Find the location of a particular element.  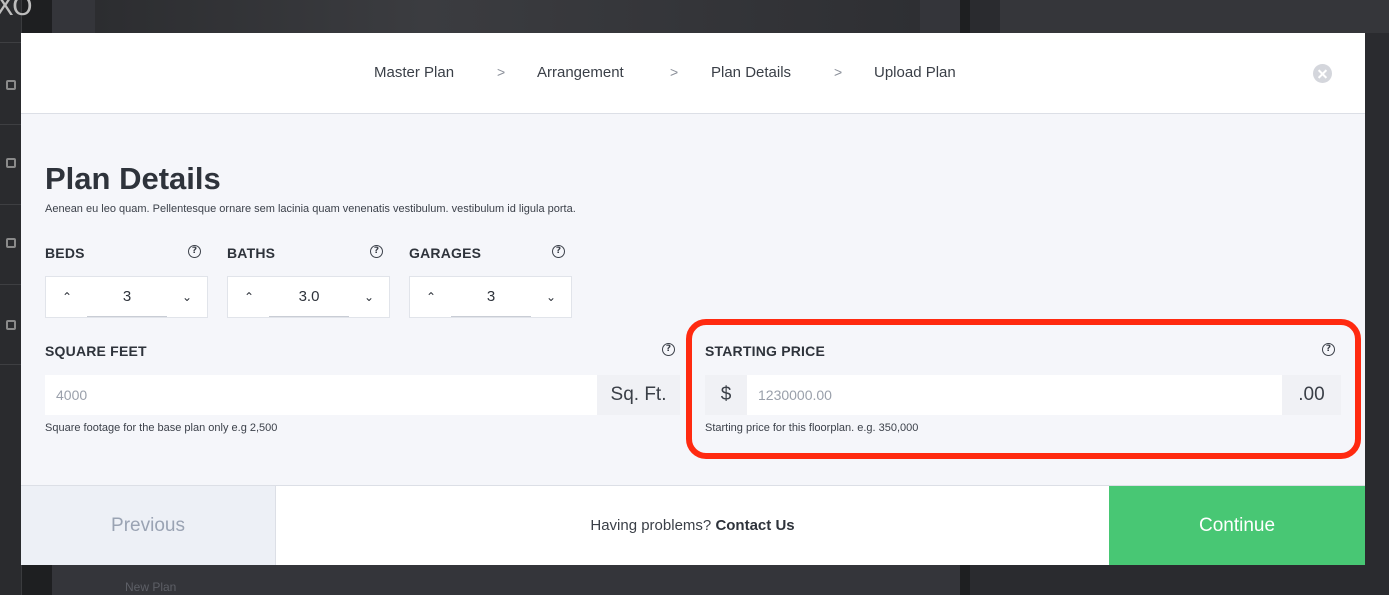

baths-stepper: ⌃ 3.0 ⌄ is located at coordinates (308, 297).